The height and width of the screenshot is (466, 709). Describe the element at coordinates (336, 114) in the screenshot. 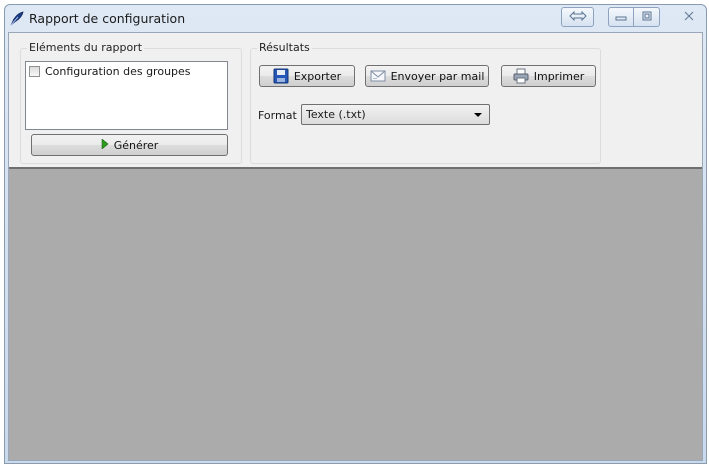

I see `format-select-value: Texte (.txt)` at that location.